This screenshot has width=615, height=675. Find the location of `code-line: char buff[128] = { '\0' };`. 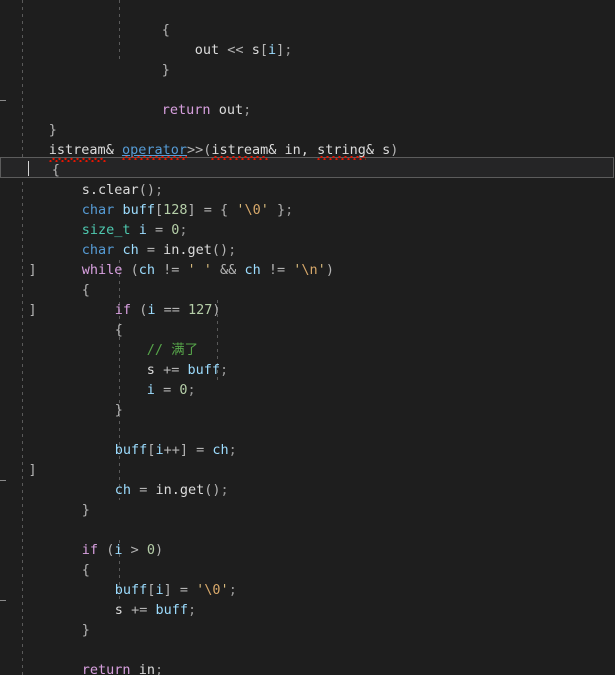

code-line: char buff[128] = { '\0' }; is located at coordinates (307, 199).